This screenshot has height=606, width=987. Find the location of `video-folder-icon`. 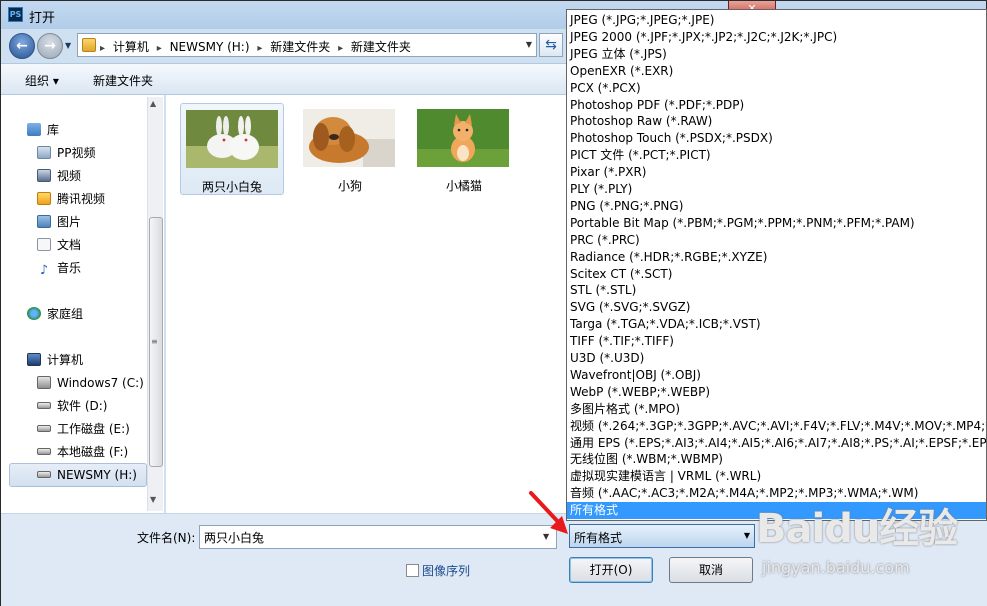

video-folder-icon is located at coordinates (44, 152).